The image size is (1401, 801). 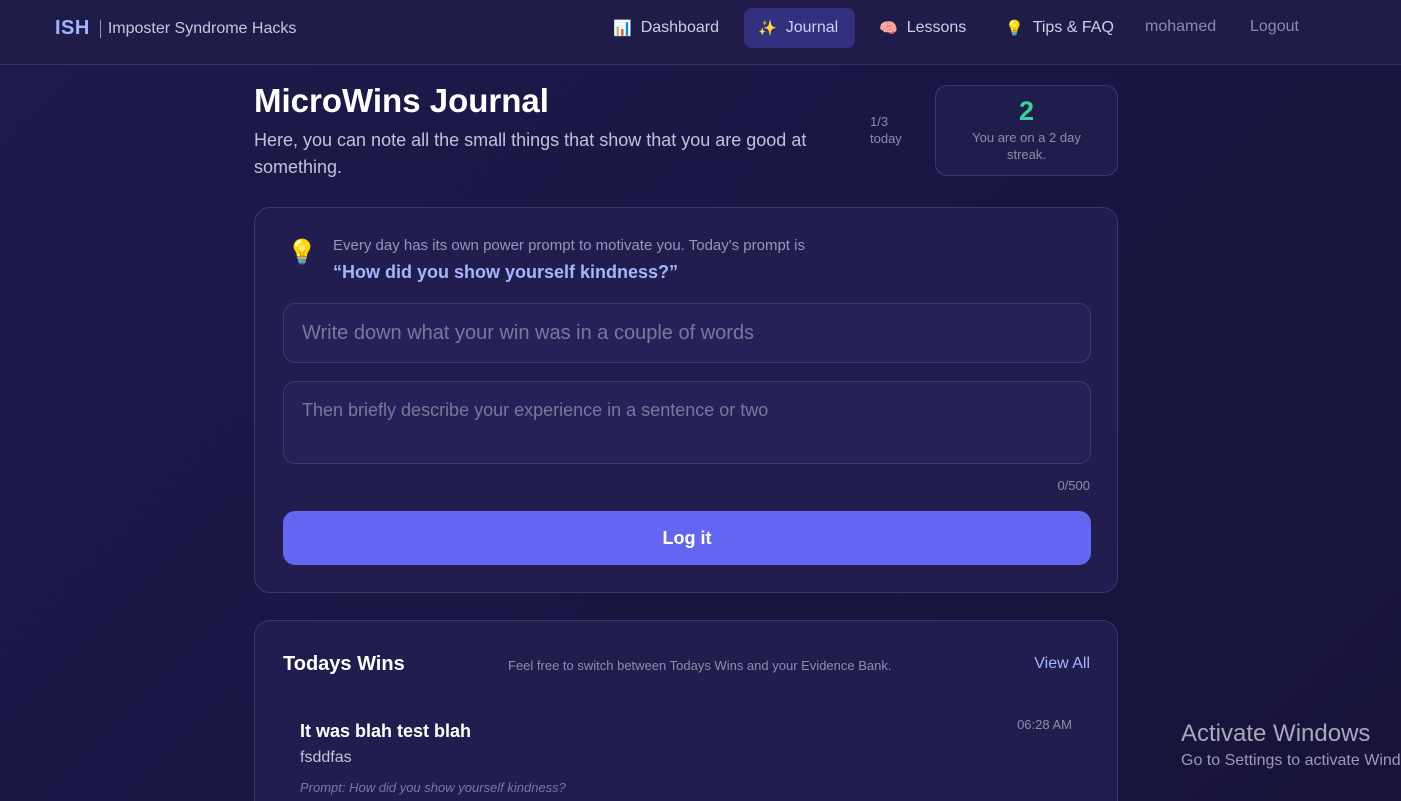 What do you see at coordinates (687, 538) in the screenshot?
I see `log-it-button: Log it` at bounding box center [687, 538].